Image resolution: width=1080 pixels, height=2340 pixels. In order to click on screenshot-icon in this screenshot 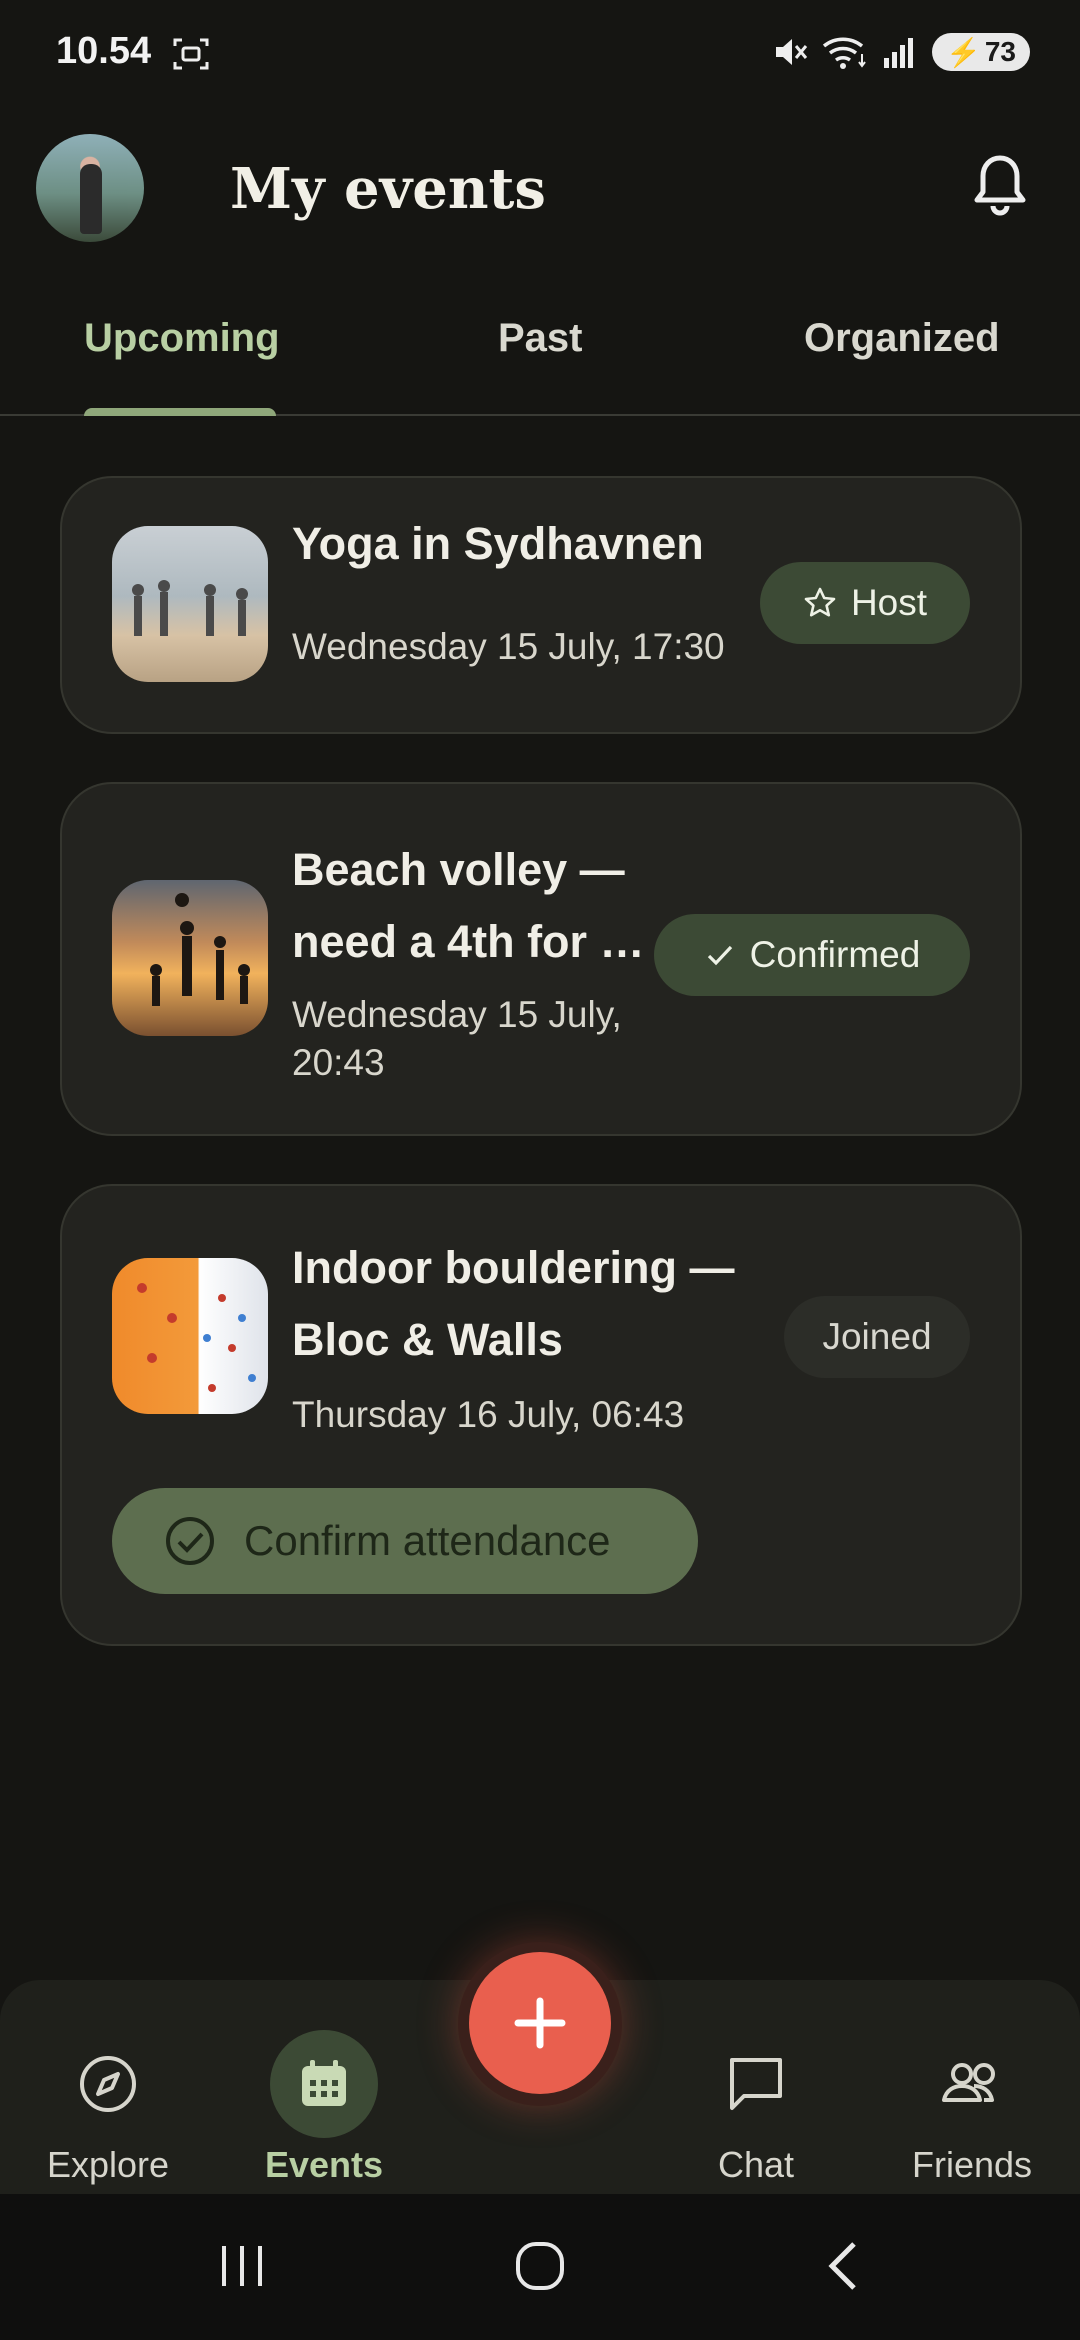, I will do `click(191, 54)`.